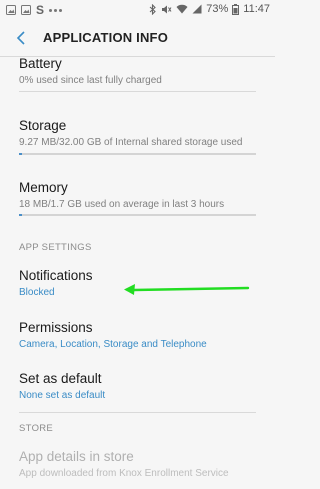  What do you see at coordinates (76, 456) in the screenshot?
I see `app-details-title: App details in store` at bounding box center [76, 456].